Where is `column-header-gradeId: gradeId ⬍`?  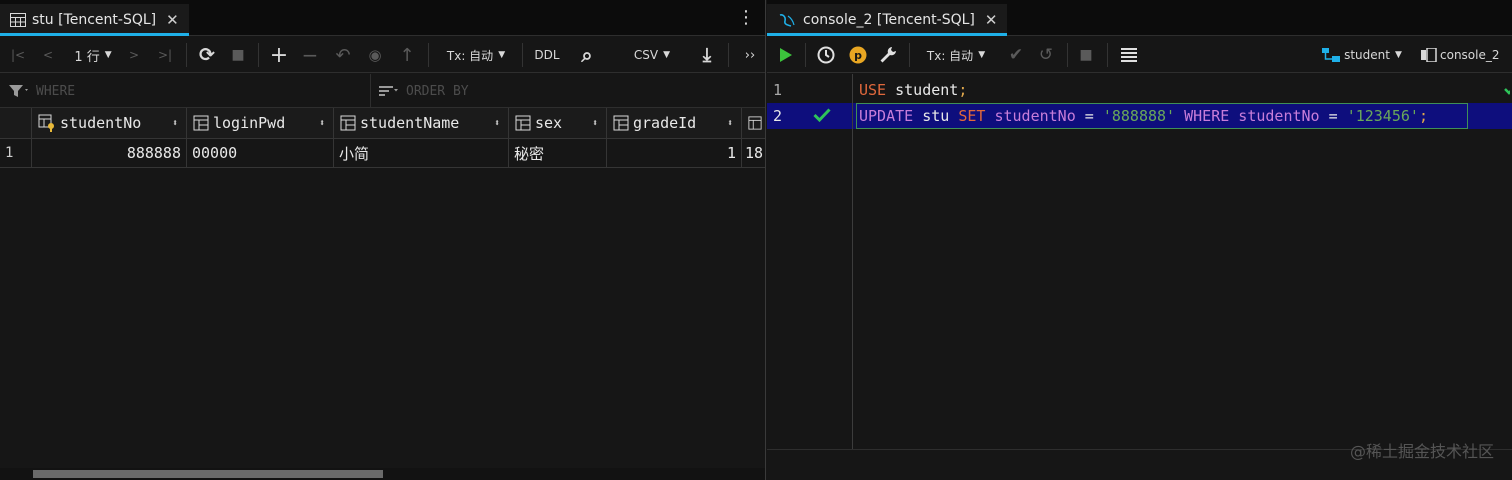 column-header-gradeId: gradeId ⬍ is located at coordinates (674, 123).